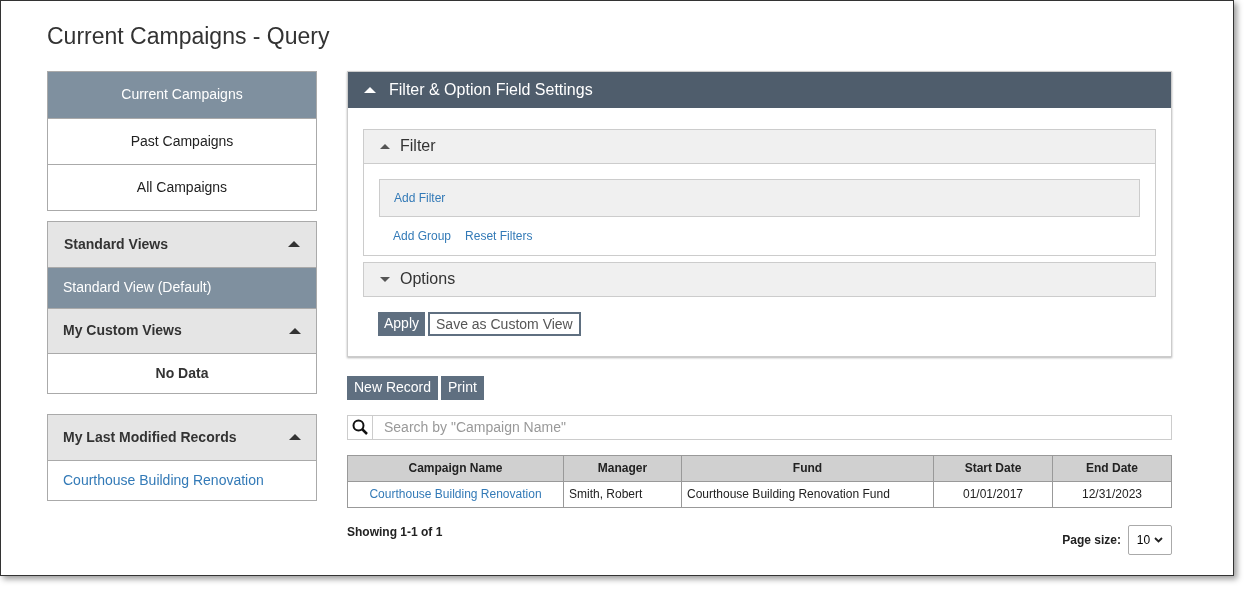  I want to click on campaign-tab: Current Campaigns, so click(182, 94).